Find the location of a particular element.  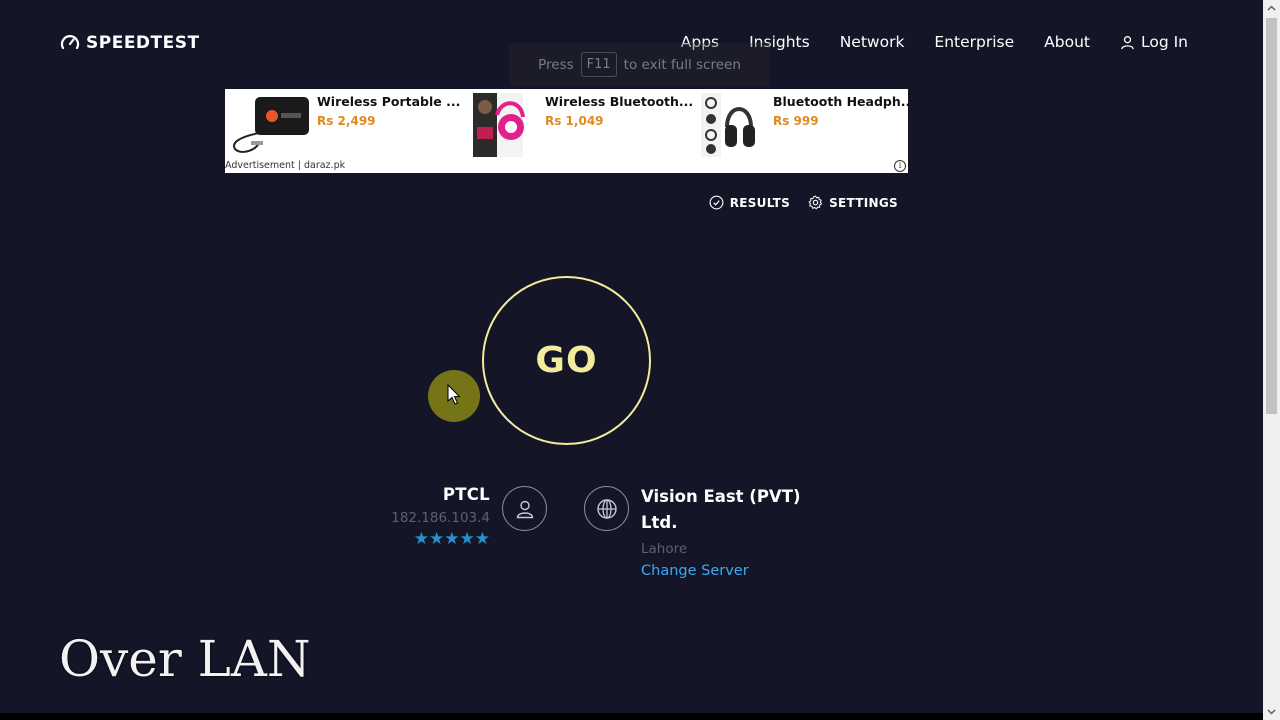

ad-item: Wireless Bluetooth... Rs 1,049 is located at coordinates (575, 125).